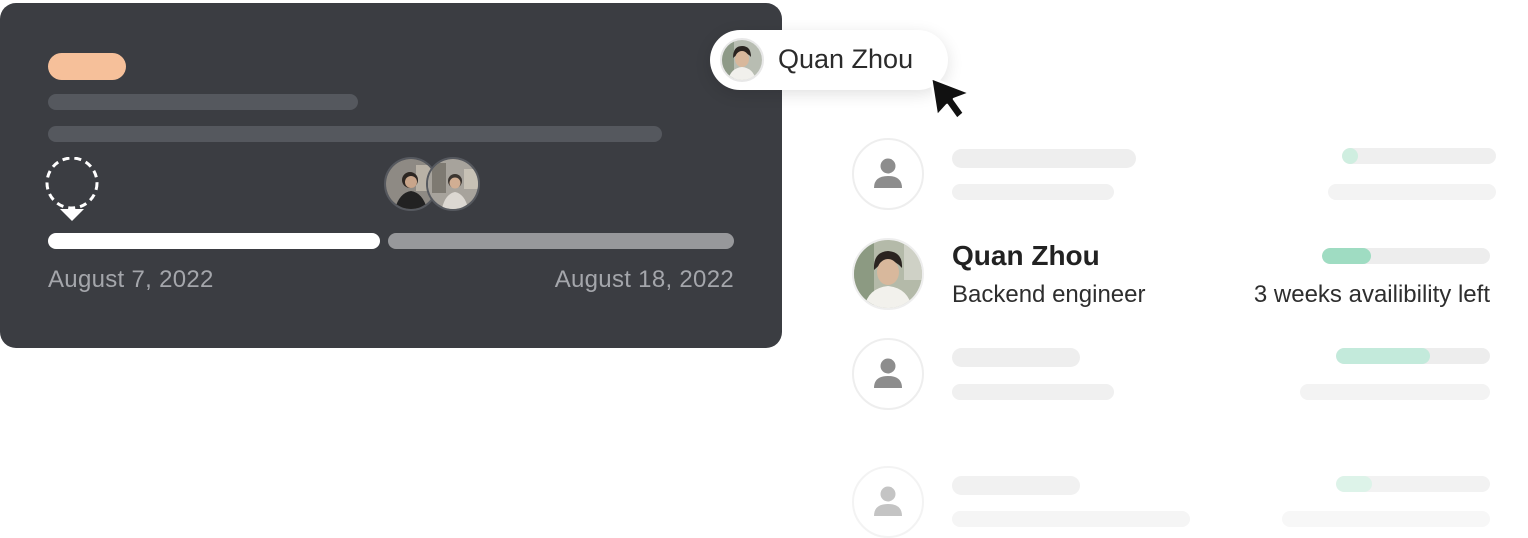  I want to click on pointer-cursor-icon, so click(950, 98).